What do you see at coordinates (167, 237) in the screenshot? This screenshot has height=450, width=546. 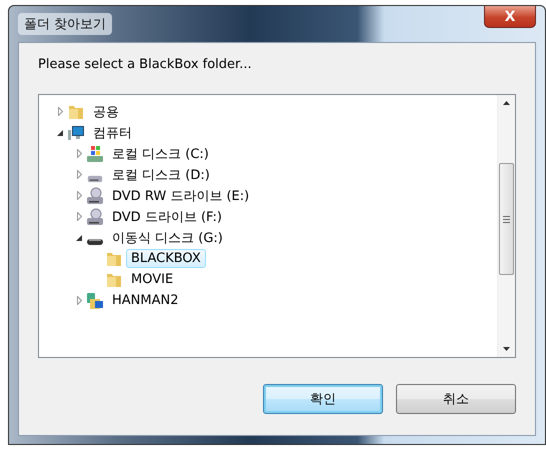 I see `tree-item: 이동식 디스크 (G:)` at bounding box center [167, 237].